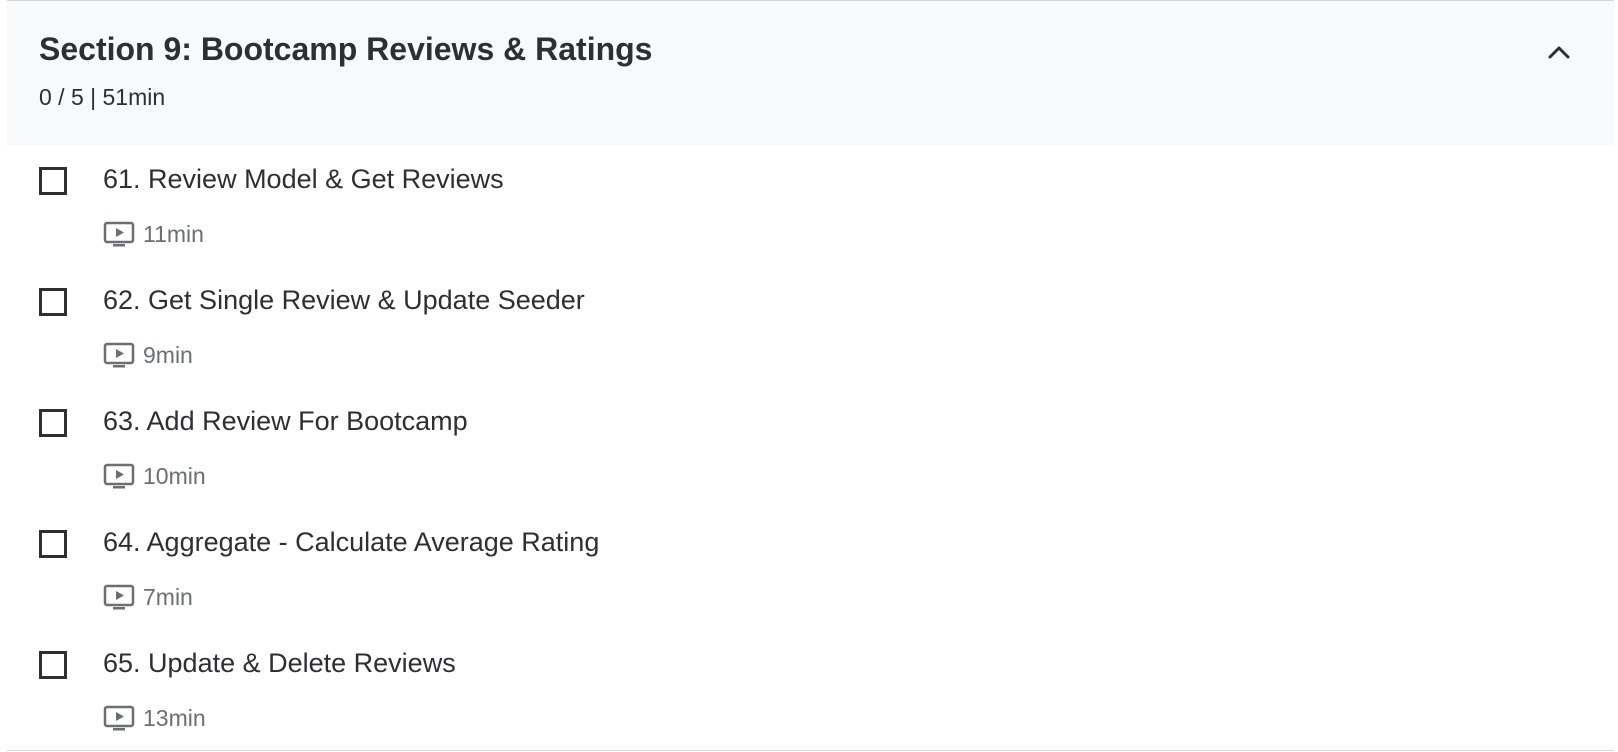  Describe the element at coordinates (1559, 53) in the screenshot. I see `chevron-up-icon` at that location.